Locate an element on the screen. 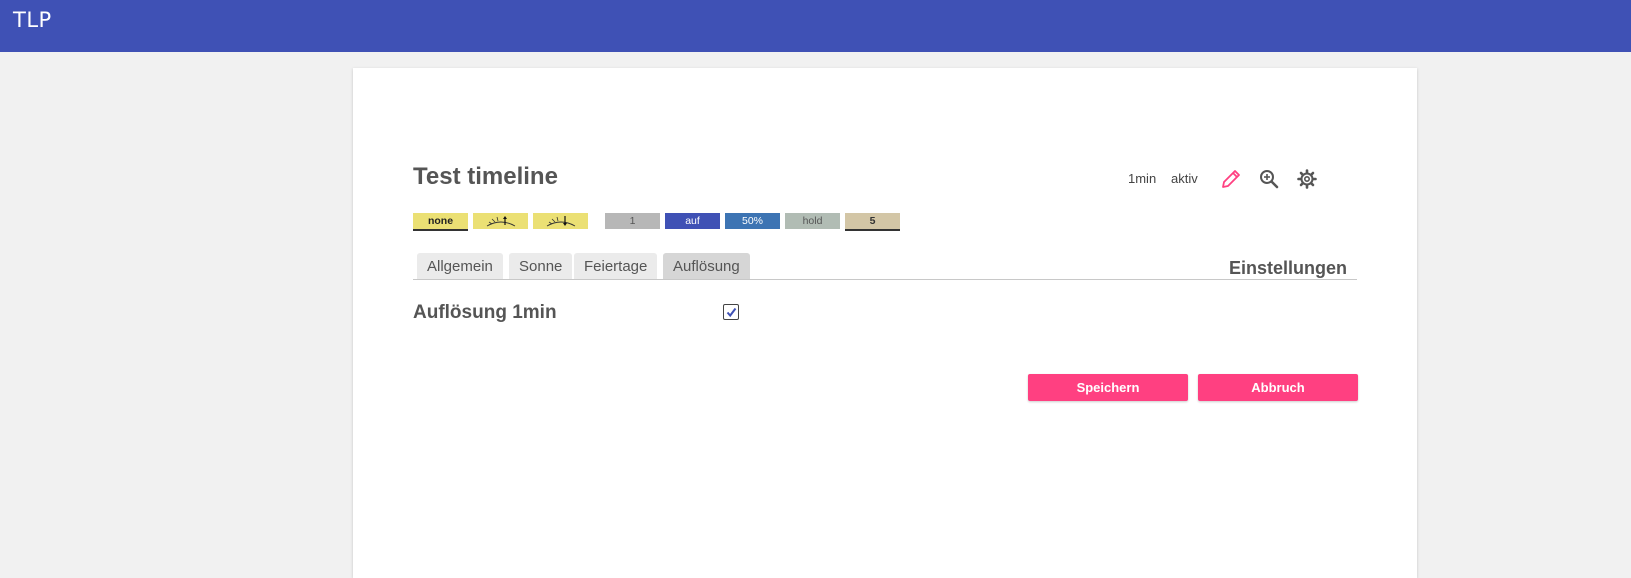  chip-hold: hold is located at coordinates (812, 221).